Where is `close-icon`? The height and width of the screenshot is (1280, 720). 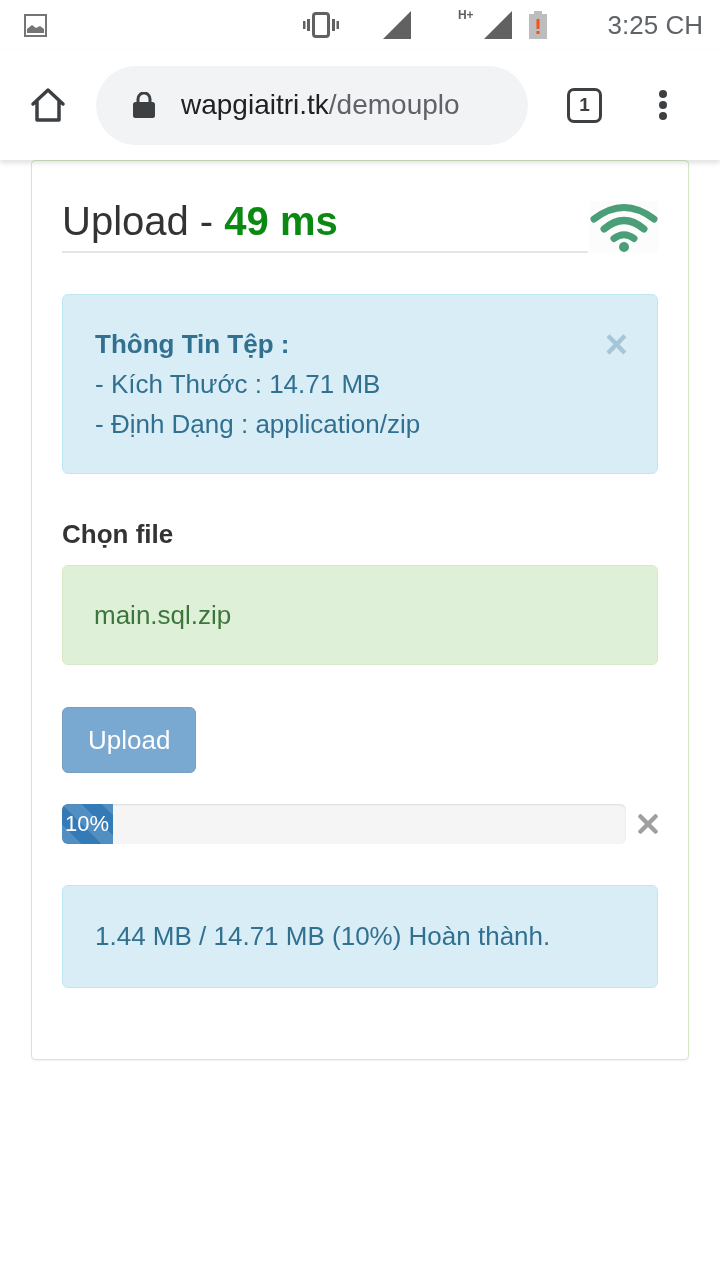
close-icon is located at coordinates (648, 824).